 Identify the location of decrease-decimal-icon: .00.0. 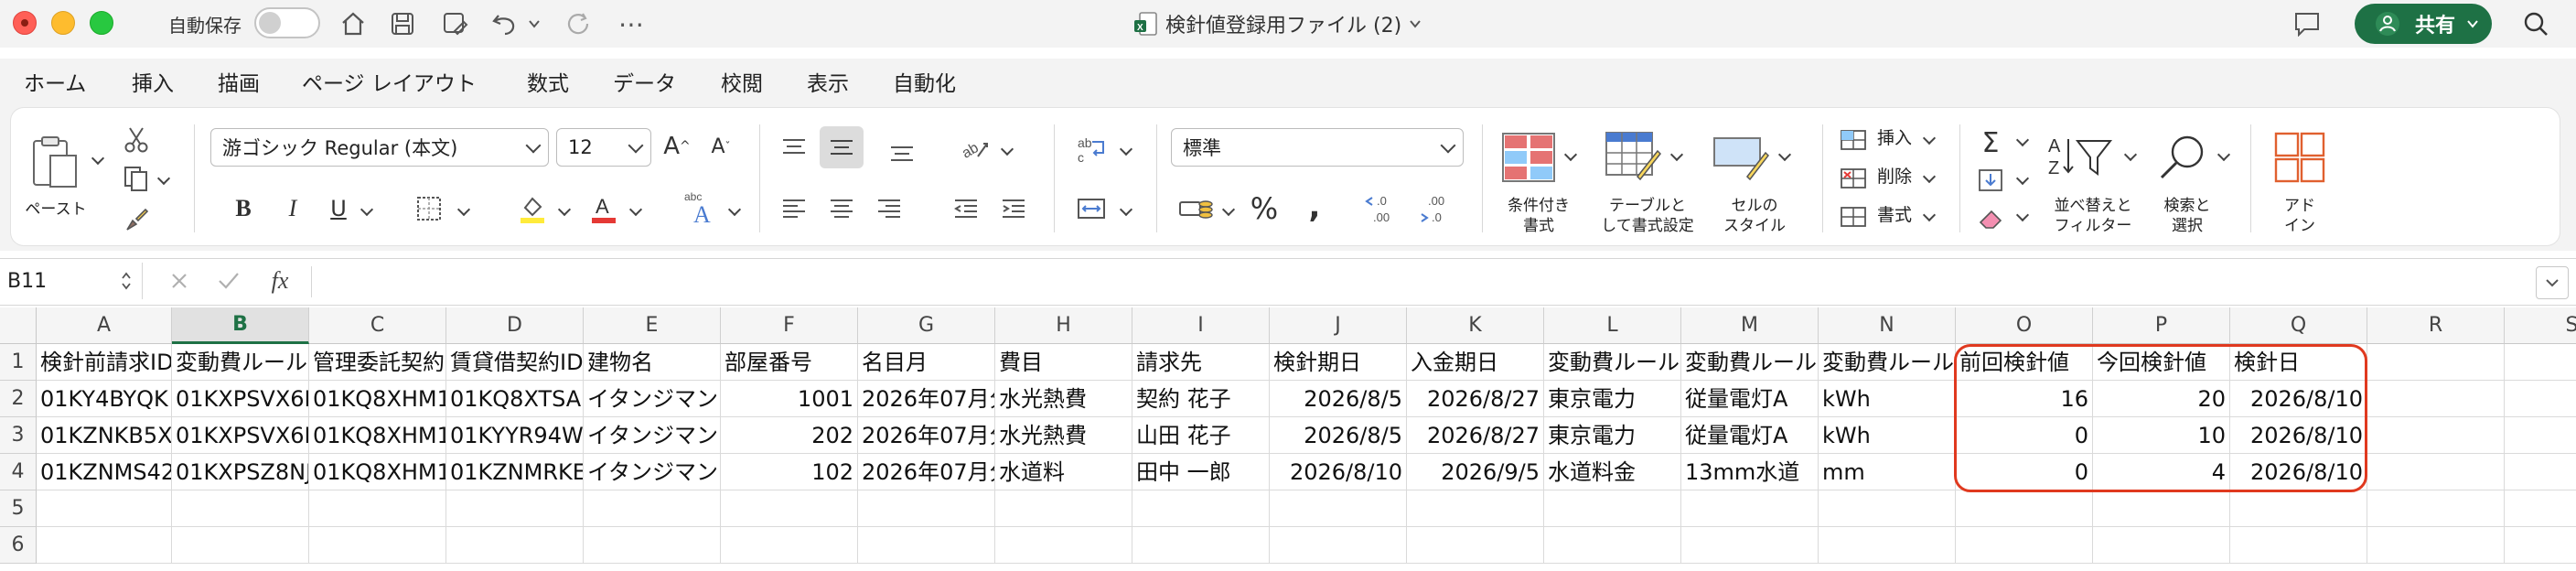
(1438, 209).